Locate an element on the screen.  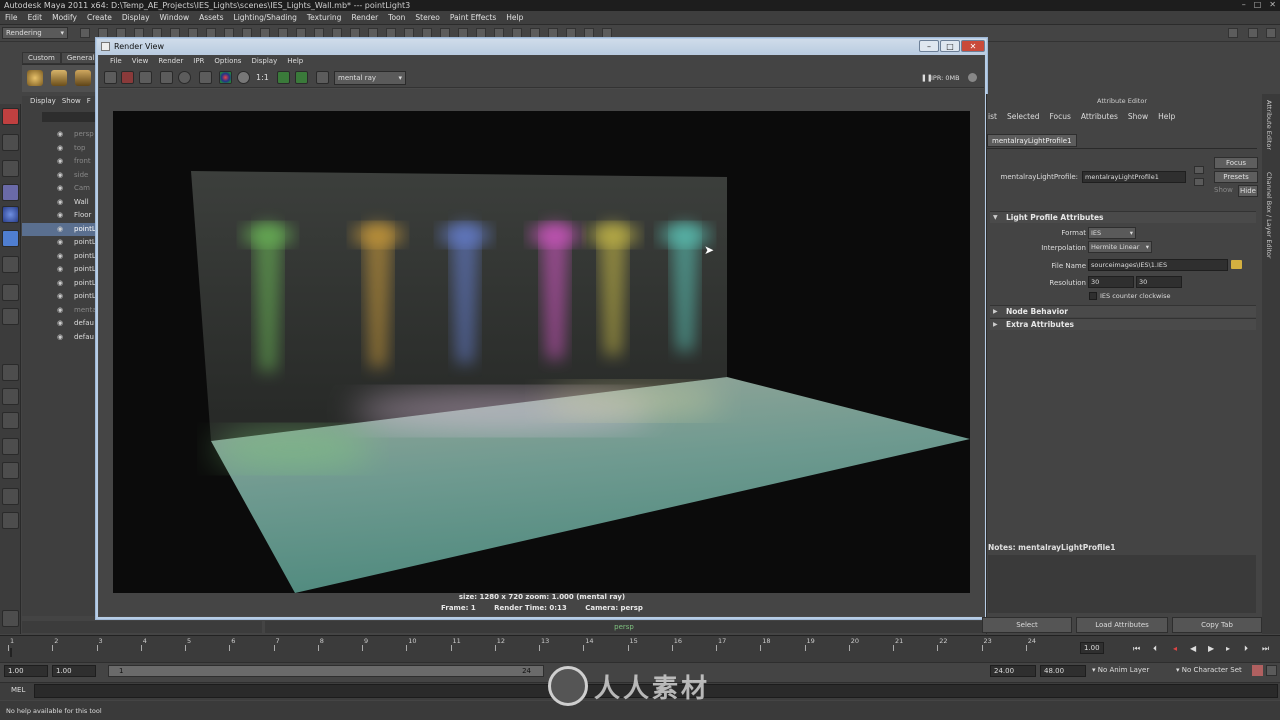
ae-menu-attributes: Attributes is located at coordinates (1099, 116).